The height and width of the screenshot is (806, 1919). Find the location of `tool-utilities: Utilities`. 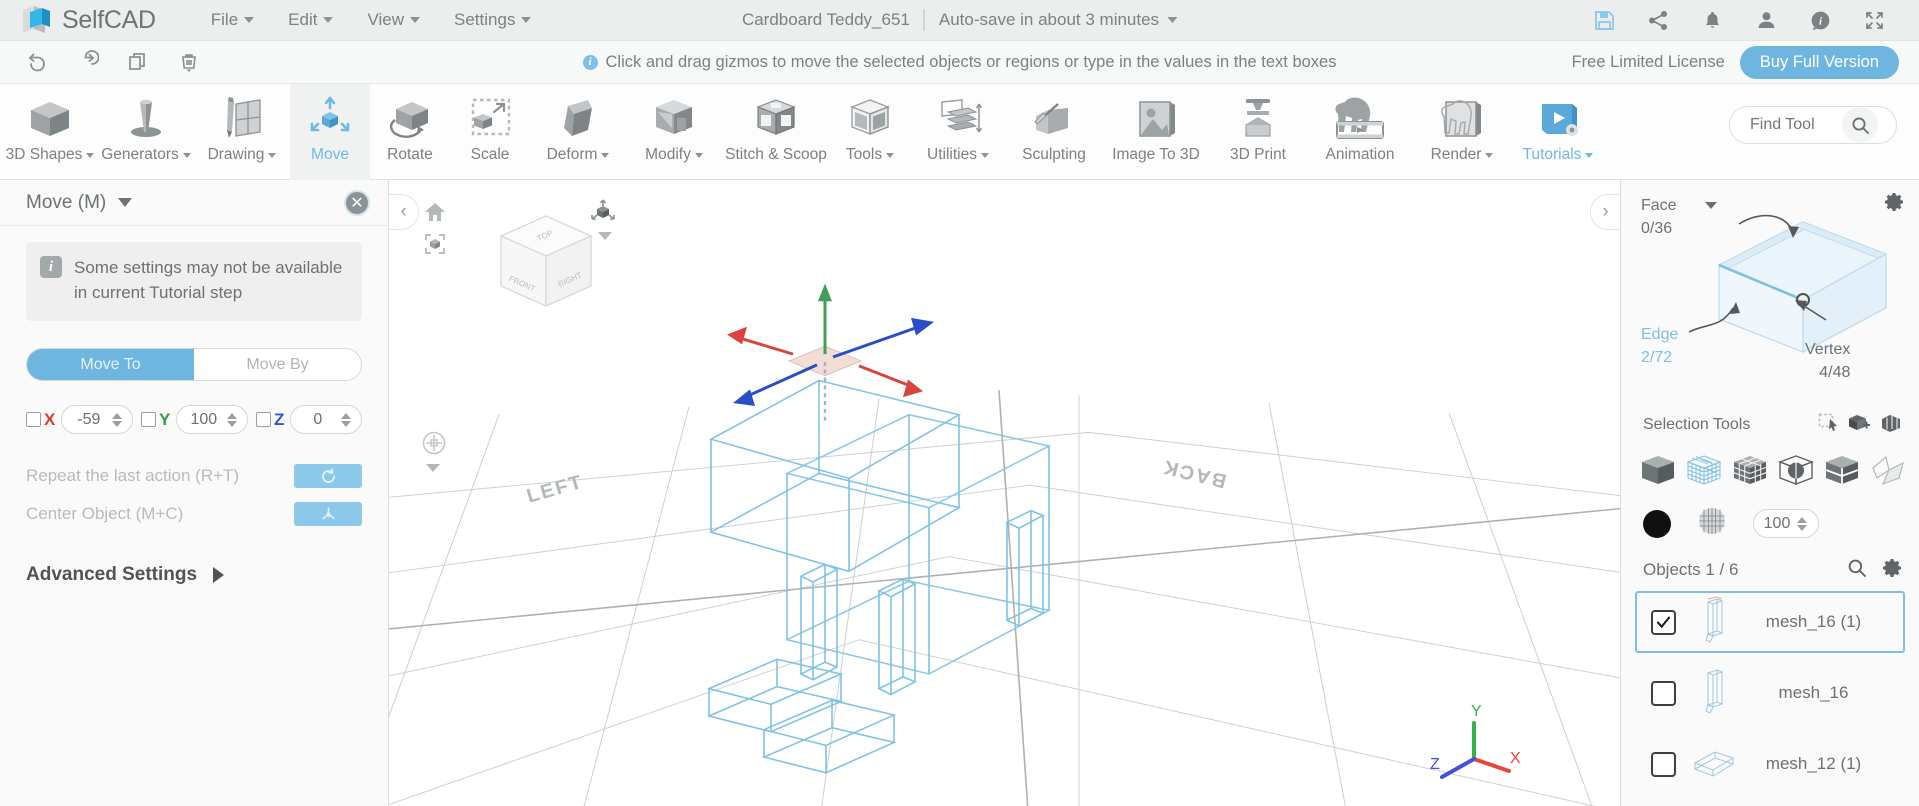

tool-utilities: Utilities is located at coordinates (958, 132).